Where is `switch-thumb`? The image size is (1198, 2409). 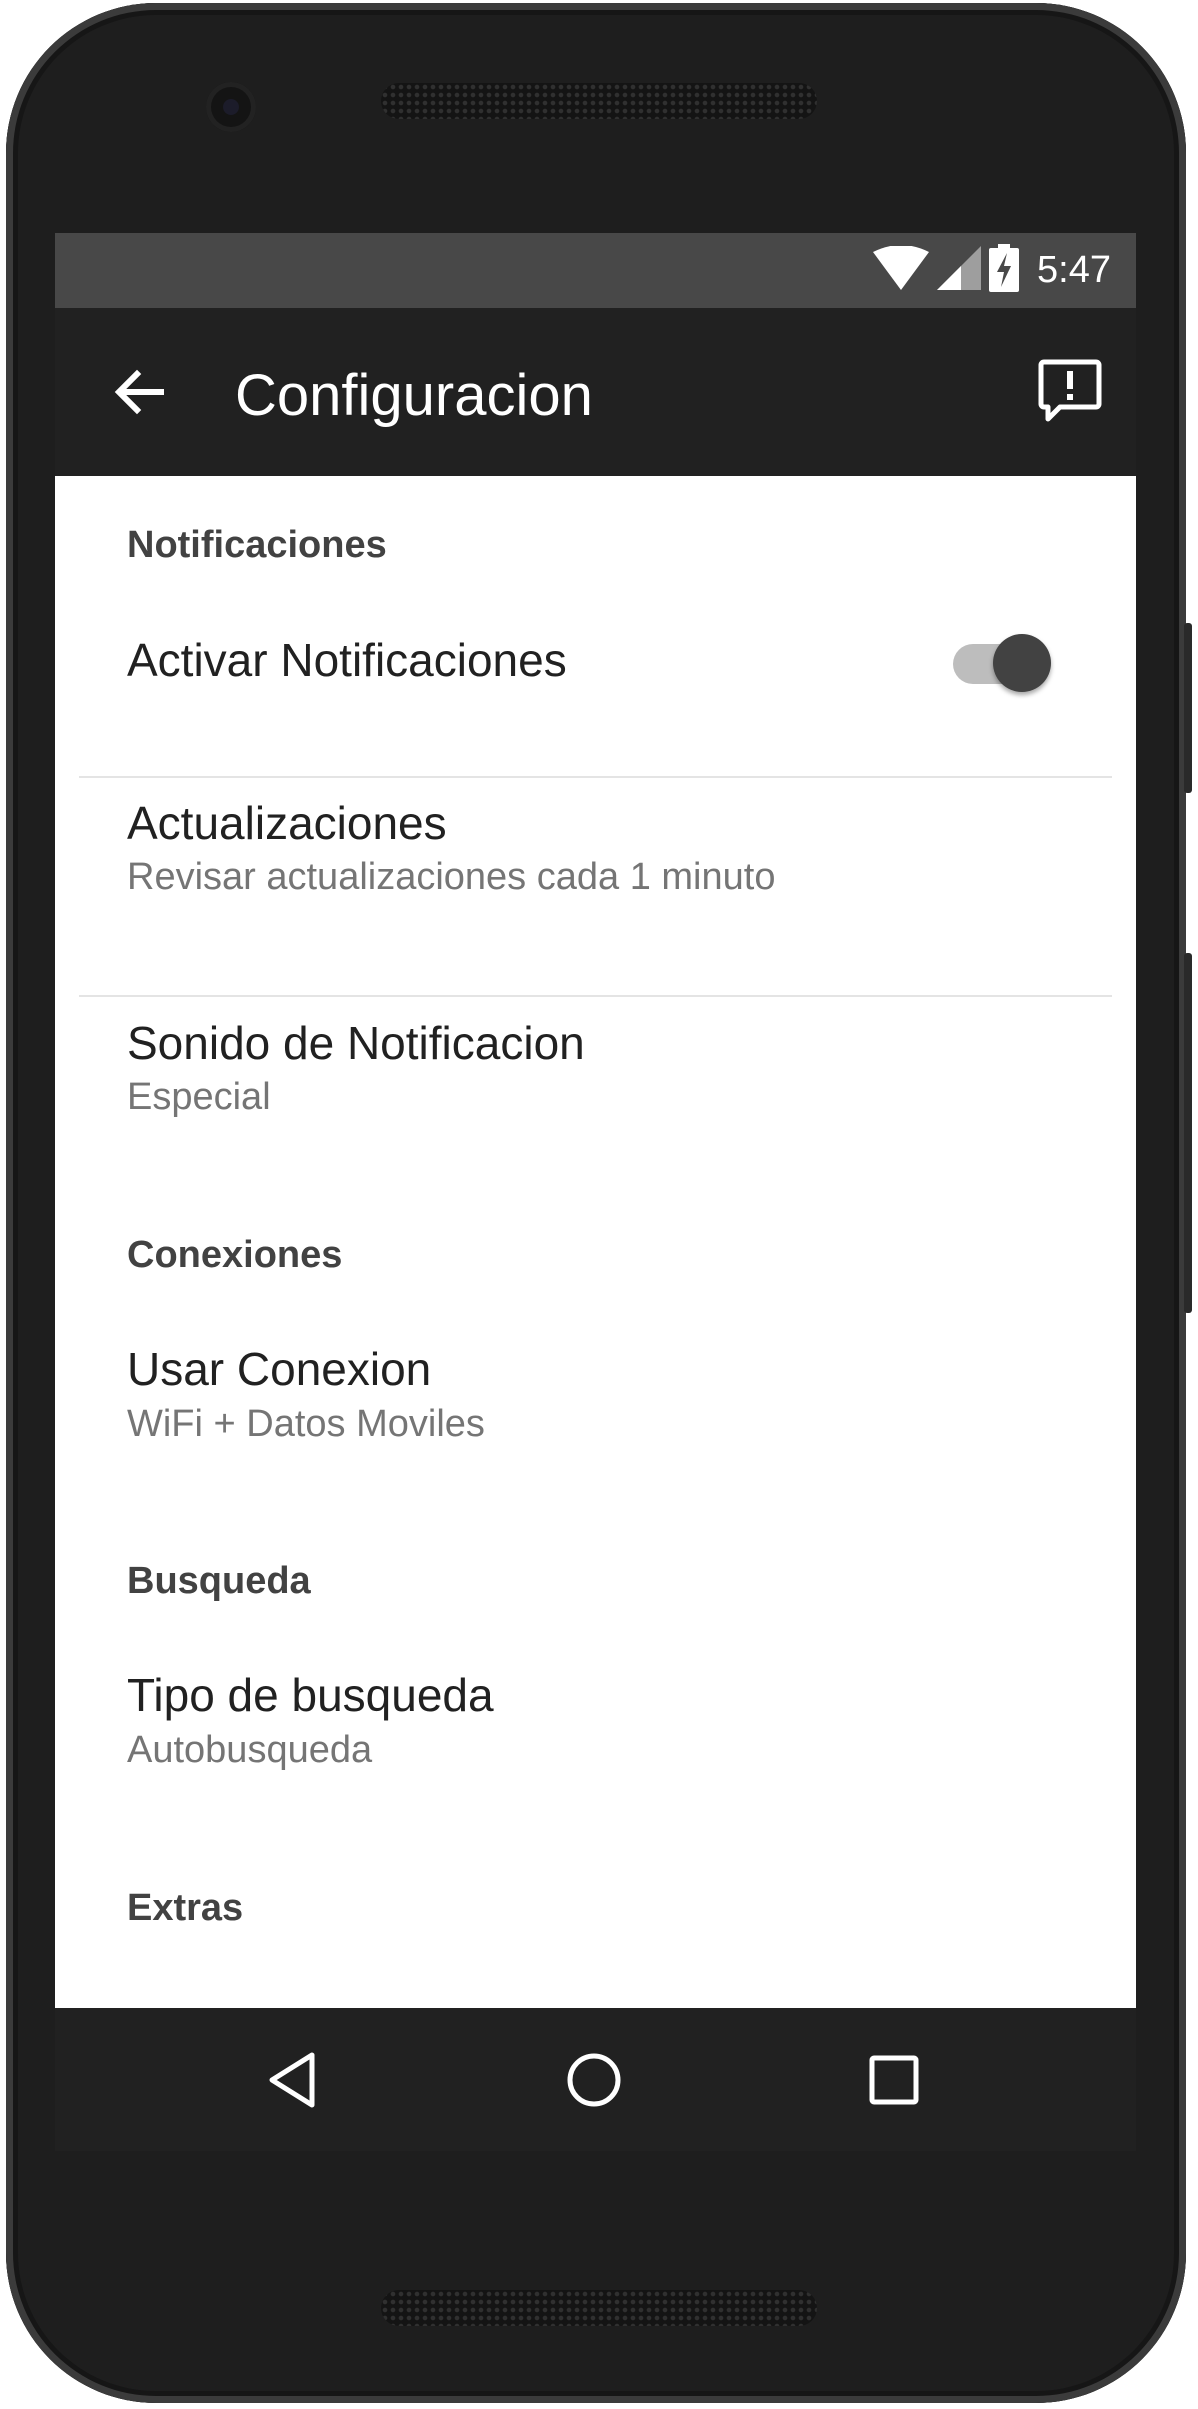
switch-thumb is located at coordinates (1022, 663).